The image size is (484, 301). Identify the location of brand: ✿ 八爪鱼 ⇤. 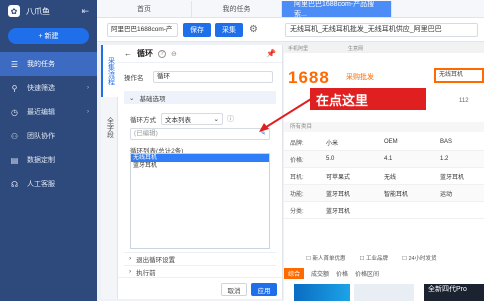
(48, 11).